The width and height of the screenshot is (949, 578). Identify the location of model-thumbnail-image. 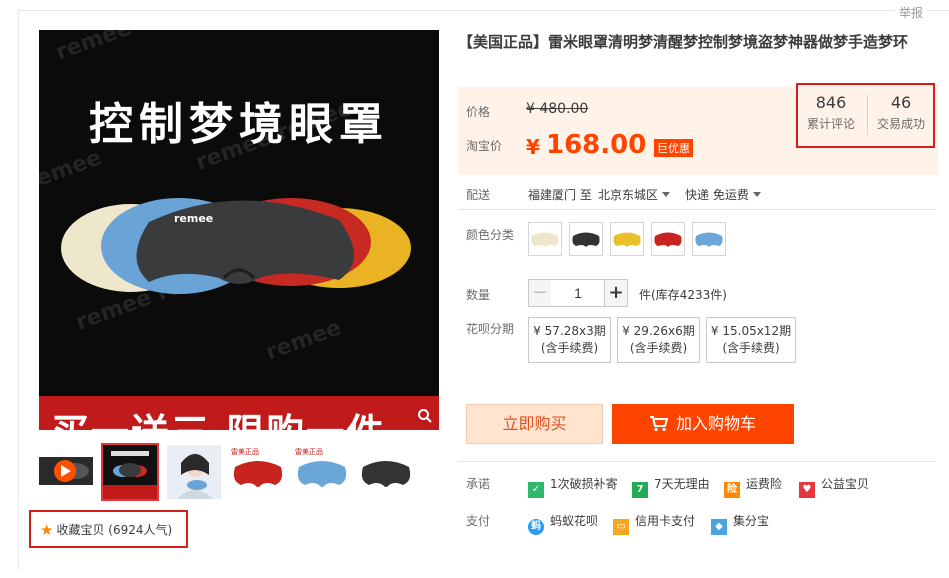
(194, 472).